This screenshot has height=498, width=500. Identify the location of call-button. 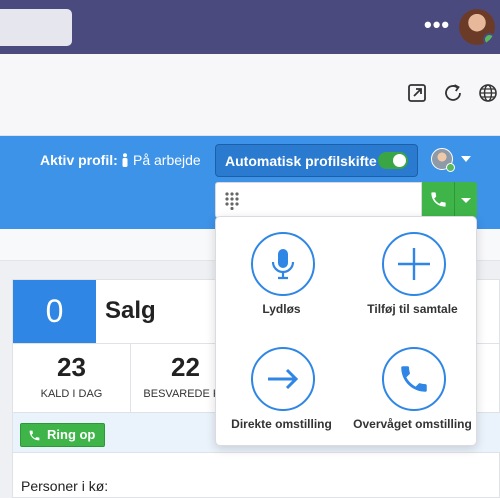
(438, 200).